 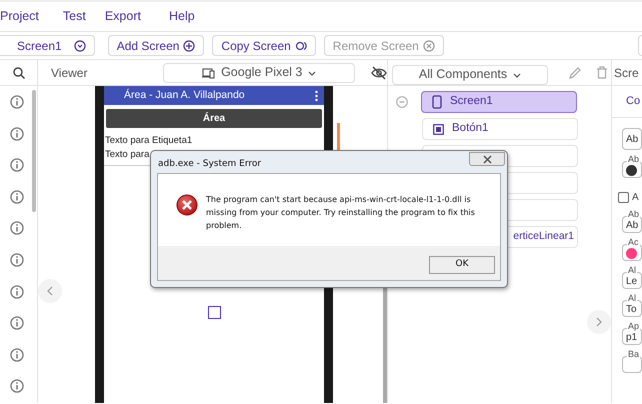 What do you see at coordinates (631, 309) in the screenshot?
I see `property-value: To` at bounding box center [631, 309].